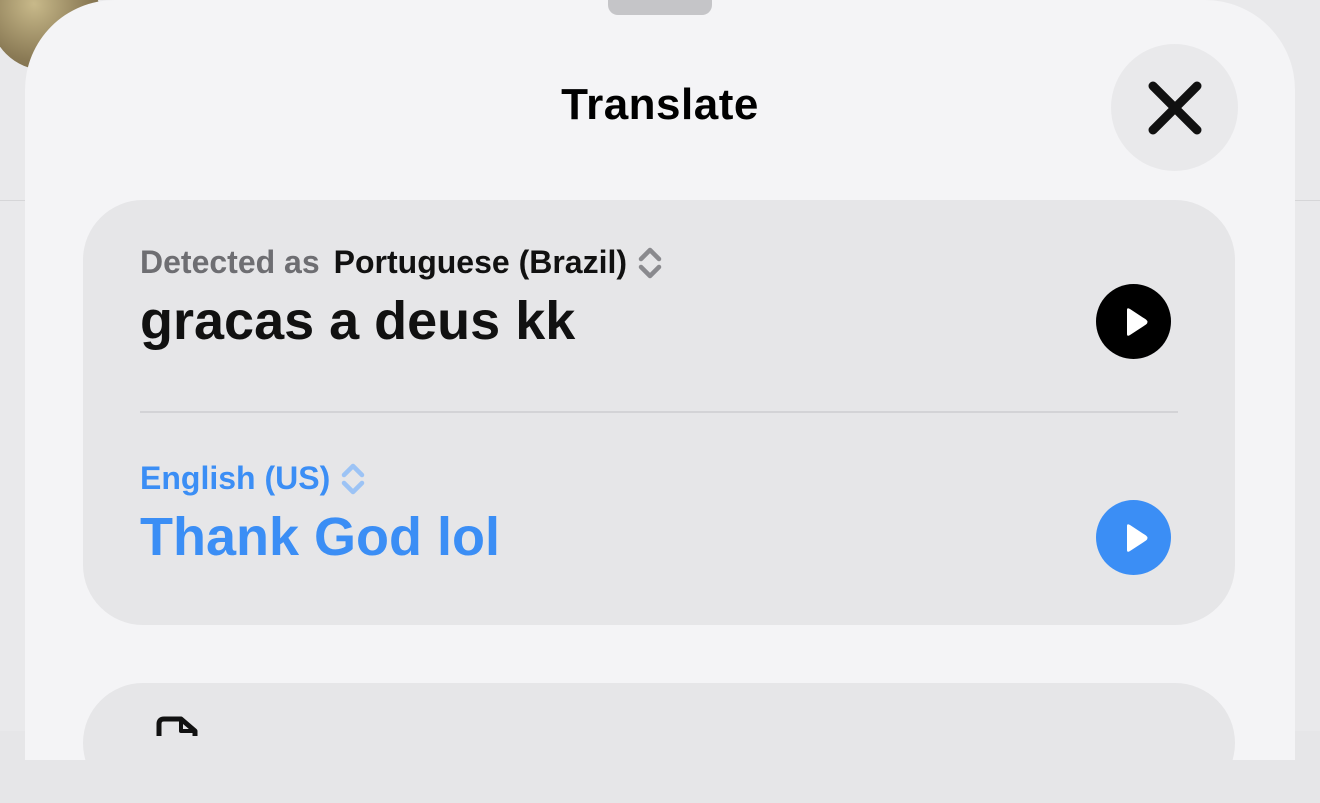 The width and height of the screenshot is (1320, 803). I want to click on actions-card, so click(659, 743).